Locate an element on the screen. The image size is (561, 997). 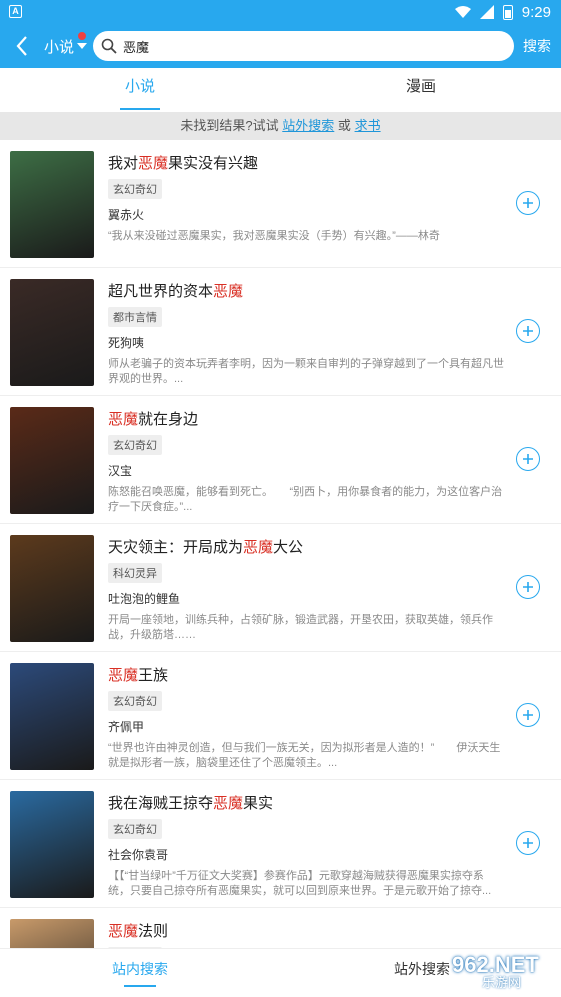
signal-icon is located at coordinates (486, 12).